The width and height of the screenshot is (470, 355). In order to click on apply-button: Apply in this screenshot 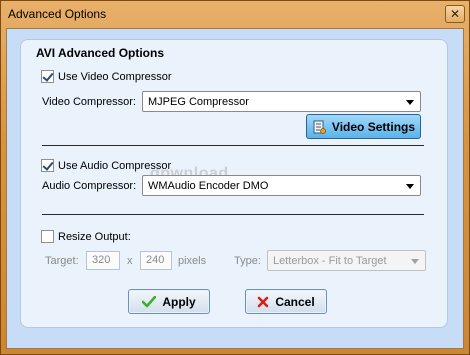, I will do `click(169, 301)`.